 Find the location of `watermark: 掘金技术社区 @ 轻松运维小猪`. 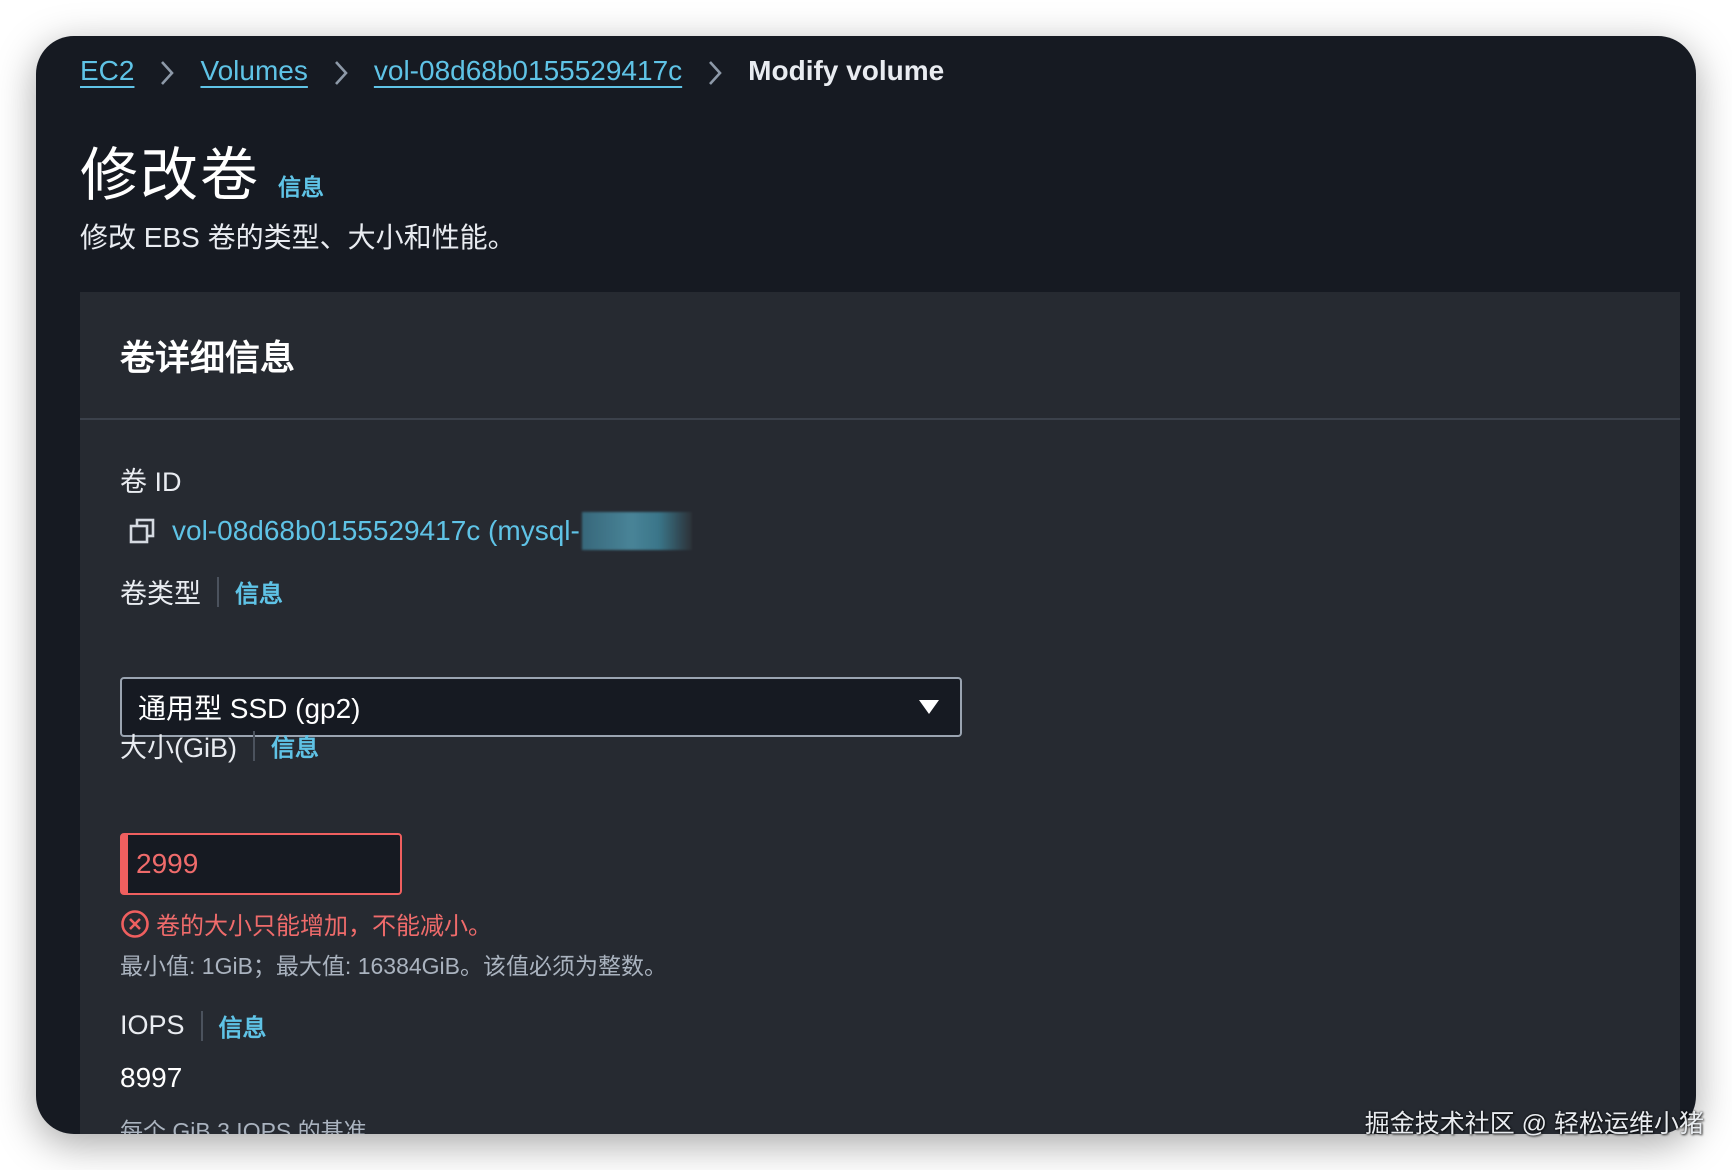

watermark: 掘金技术社区 @ 轻松运维小猪 is located at coordinates (1534, 1124).